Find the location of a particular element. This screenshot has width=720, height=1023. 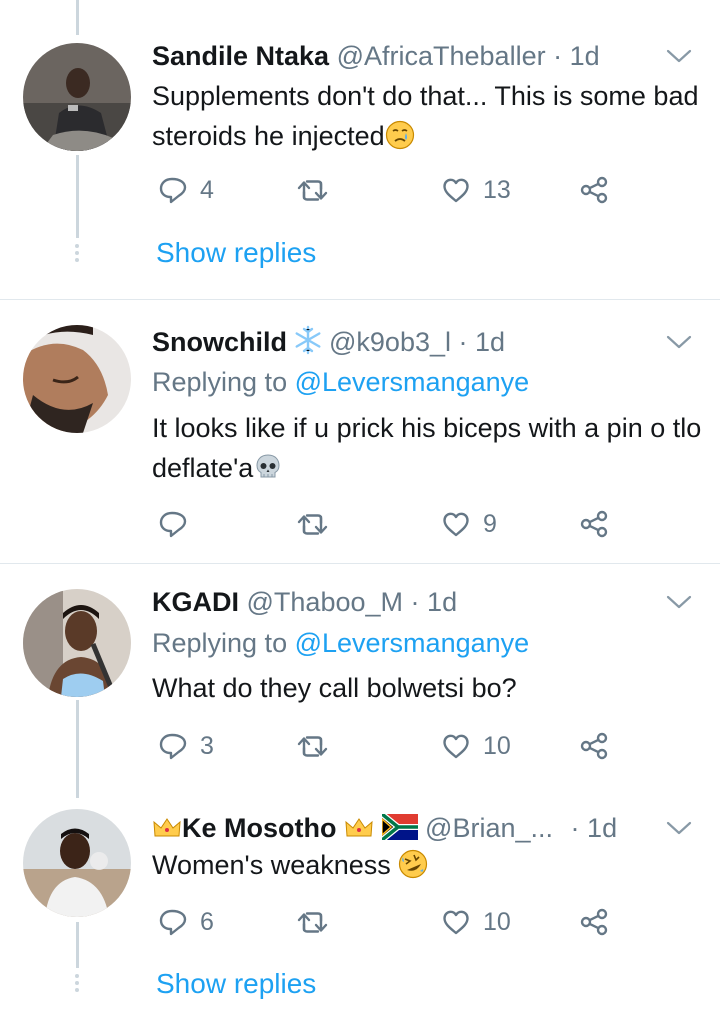

tweet-text: Women's weakness is located at coordinates (429, 865).